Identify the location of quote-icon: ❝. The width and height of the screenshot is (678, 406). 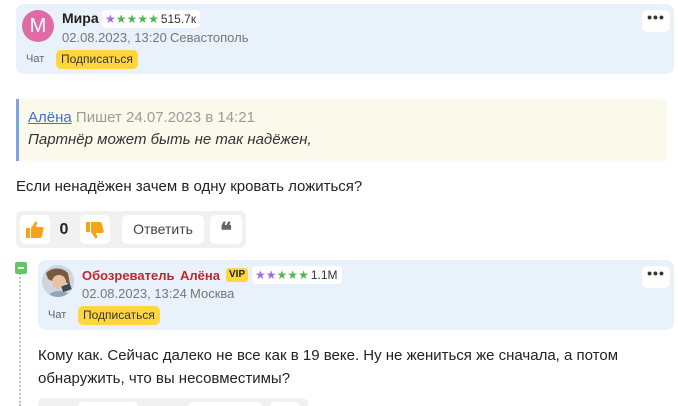
(226, 231).